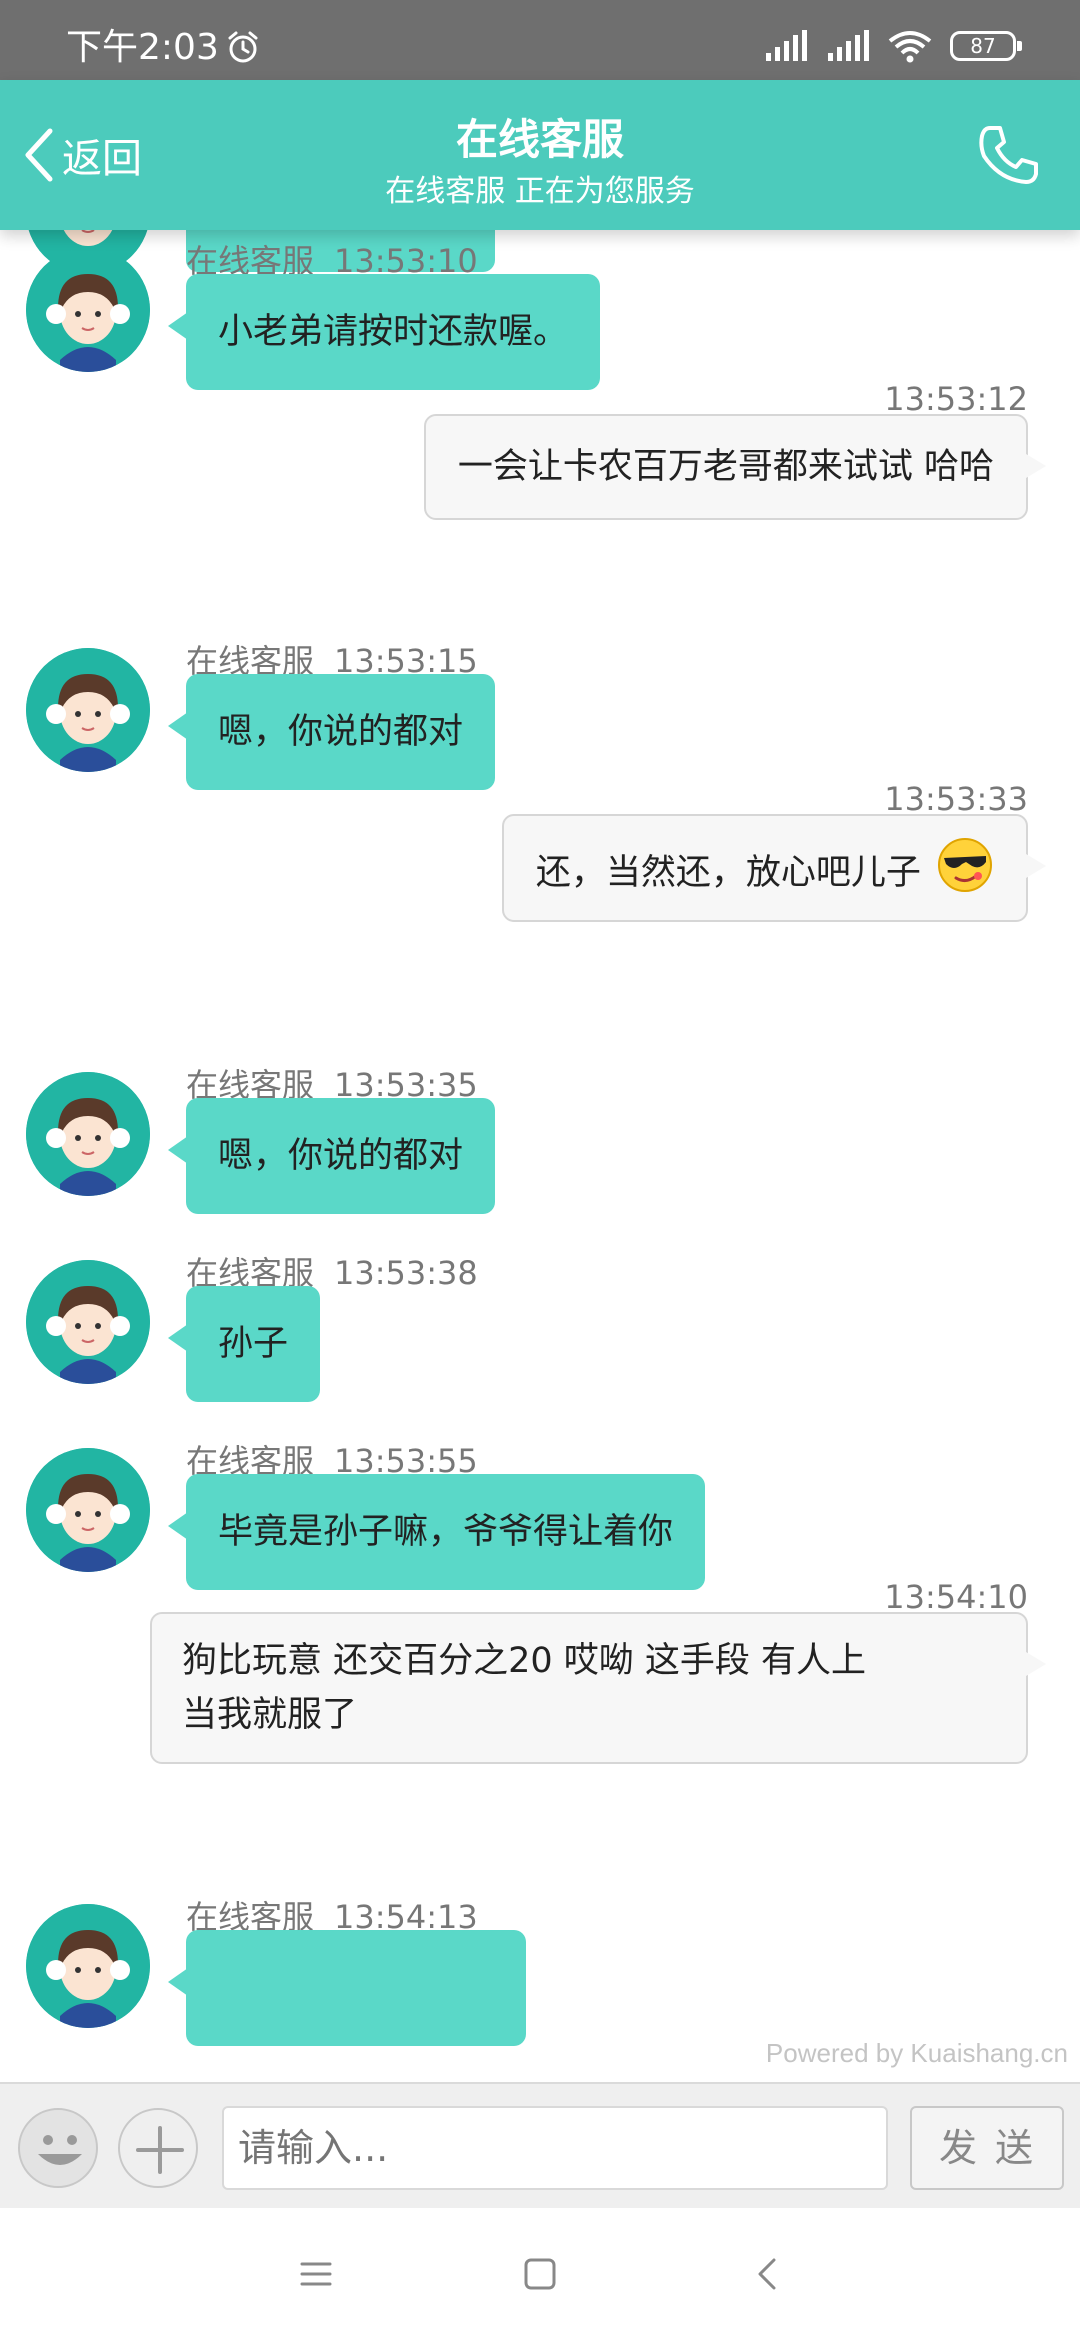  What do you see at coordinates (540, 40) in the screenshot?
I see `status-bar: 下午2:03 87` at bounding box center [540, 40].